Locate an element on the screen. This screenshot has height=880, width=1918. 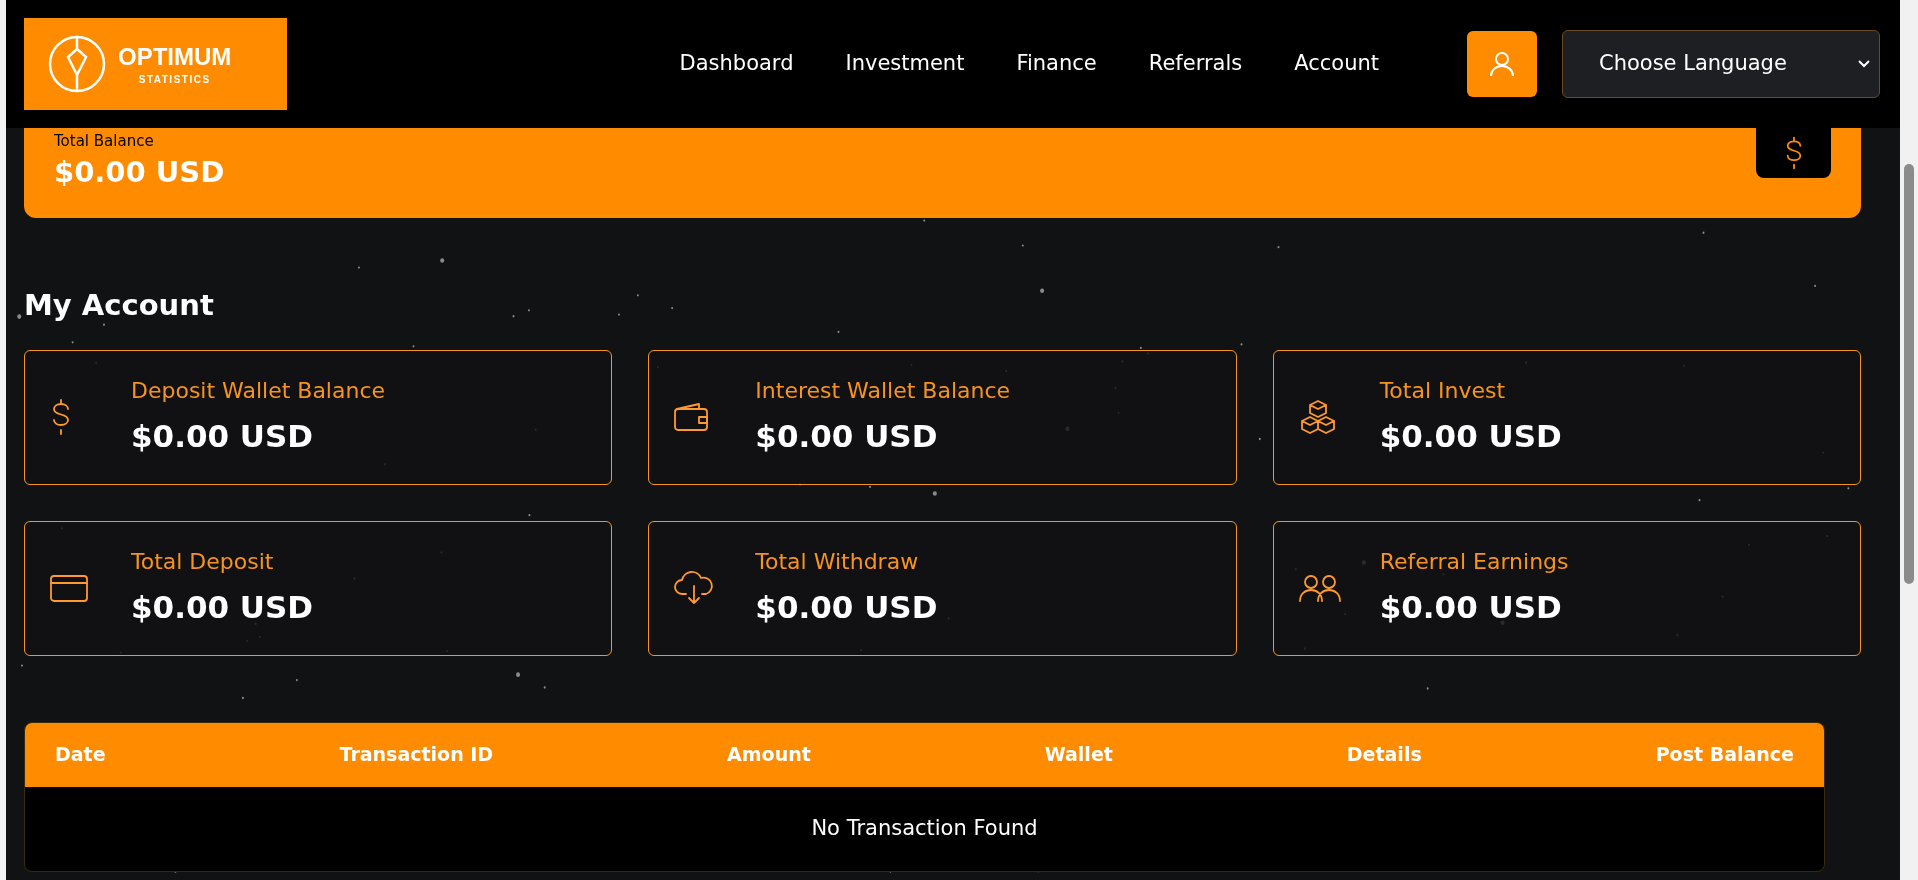
stat-label: Total Withdraw is located at coordinates (837, 562).